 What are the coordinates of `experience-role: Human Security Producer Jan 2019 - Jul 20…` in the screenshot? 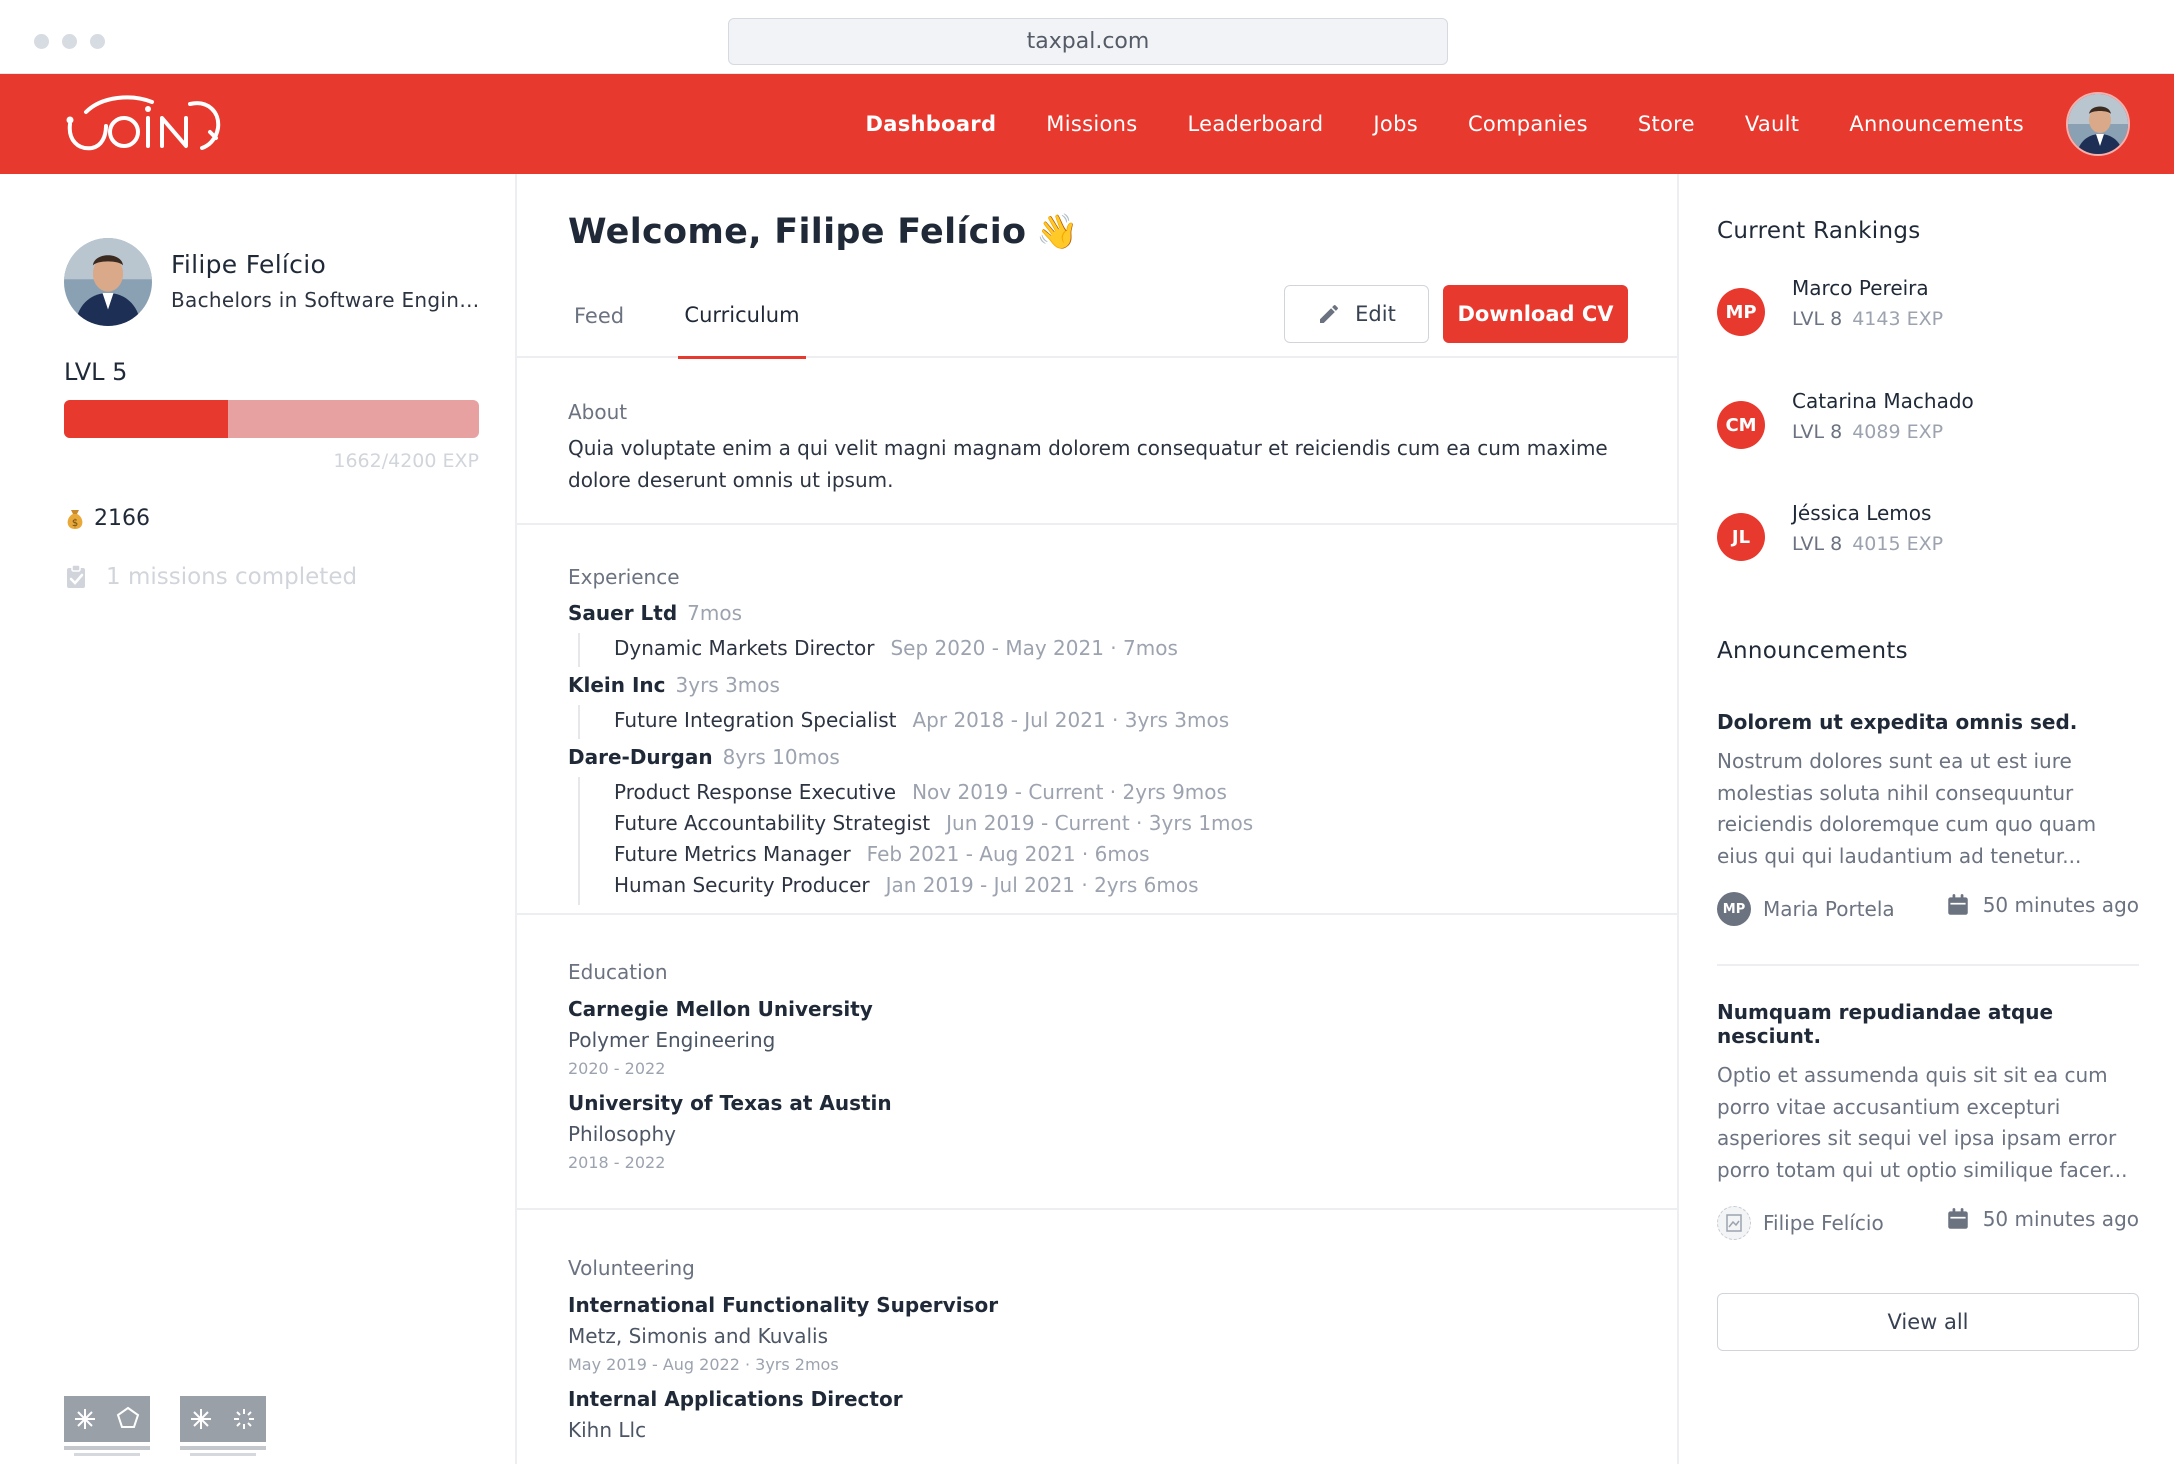 It's located at (906, 885).